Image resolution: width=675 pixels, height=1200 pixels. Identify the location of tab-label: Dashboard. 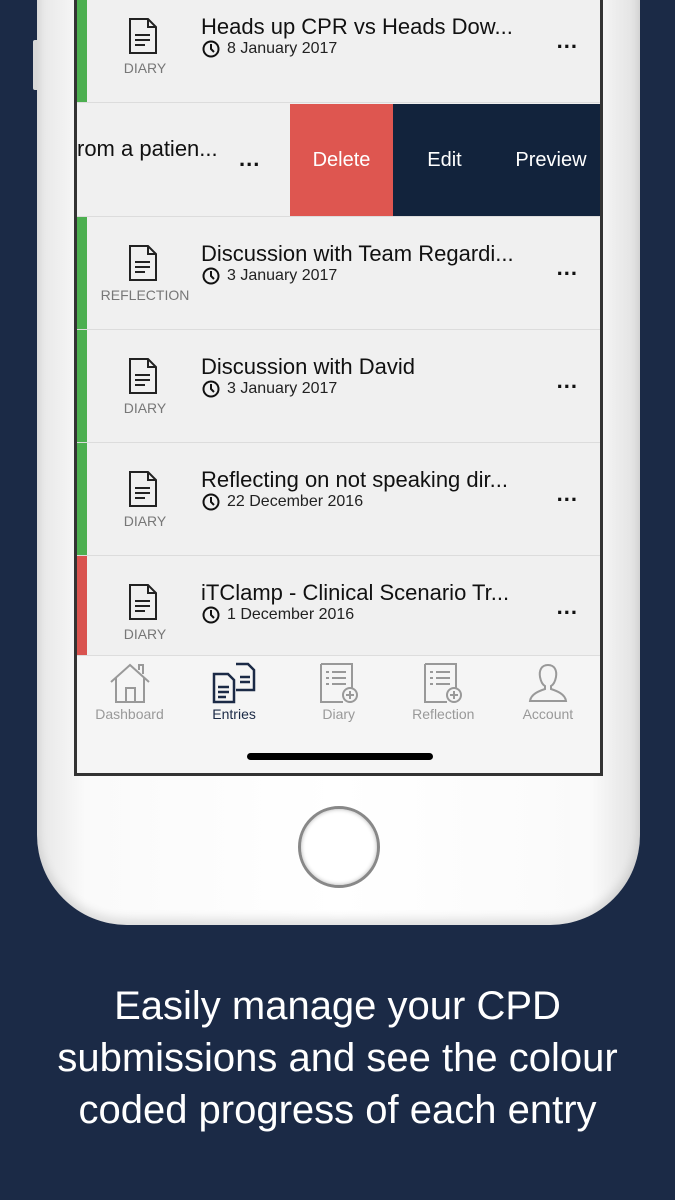
(129, 714).